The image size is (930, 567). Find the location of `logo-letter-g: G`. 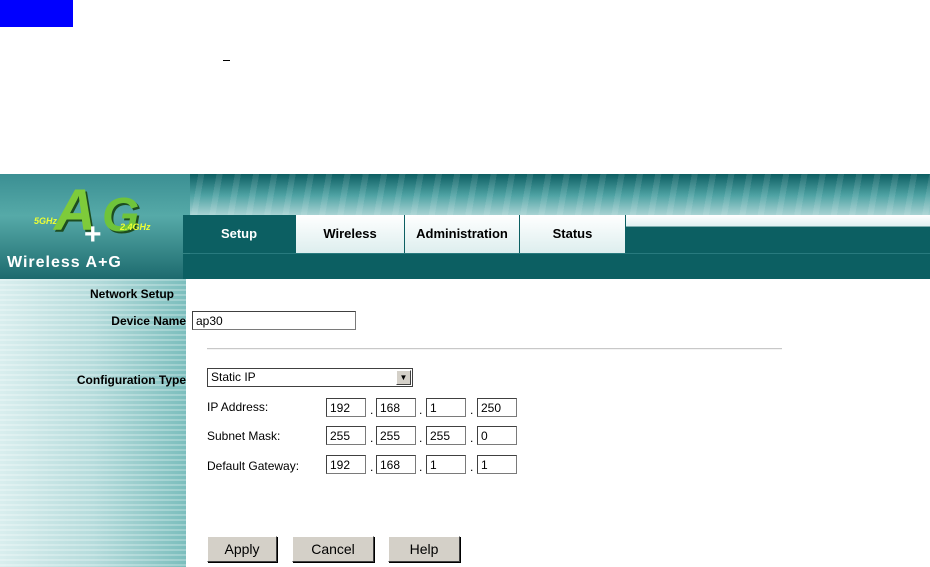

logo-letter-g: G is located at coordinates (121, 215).